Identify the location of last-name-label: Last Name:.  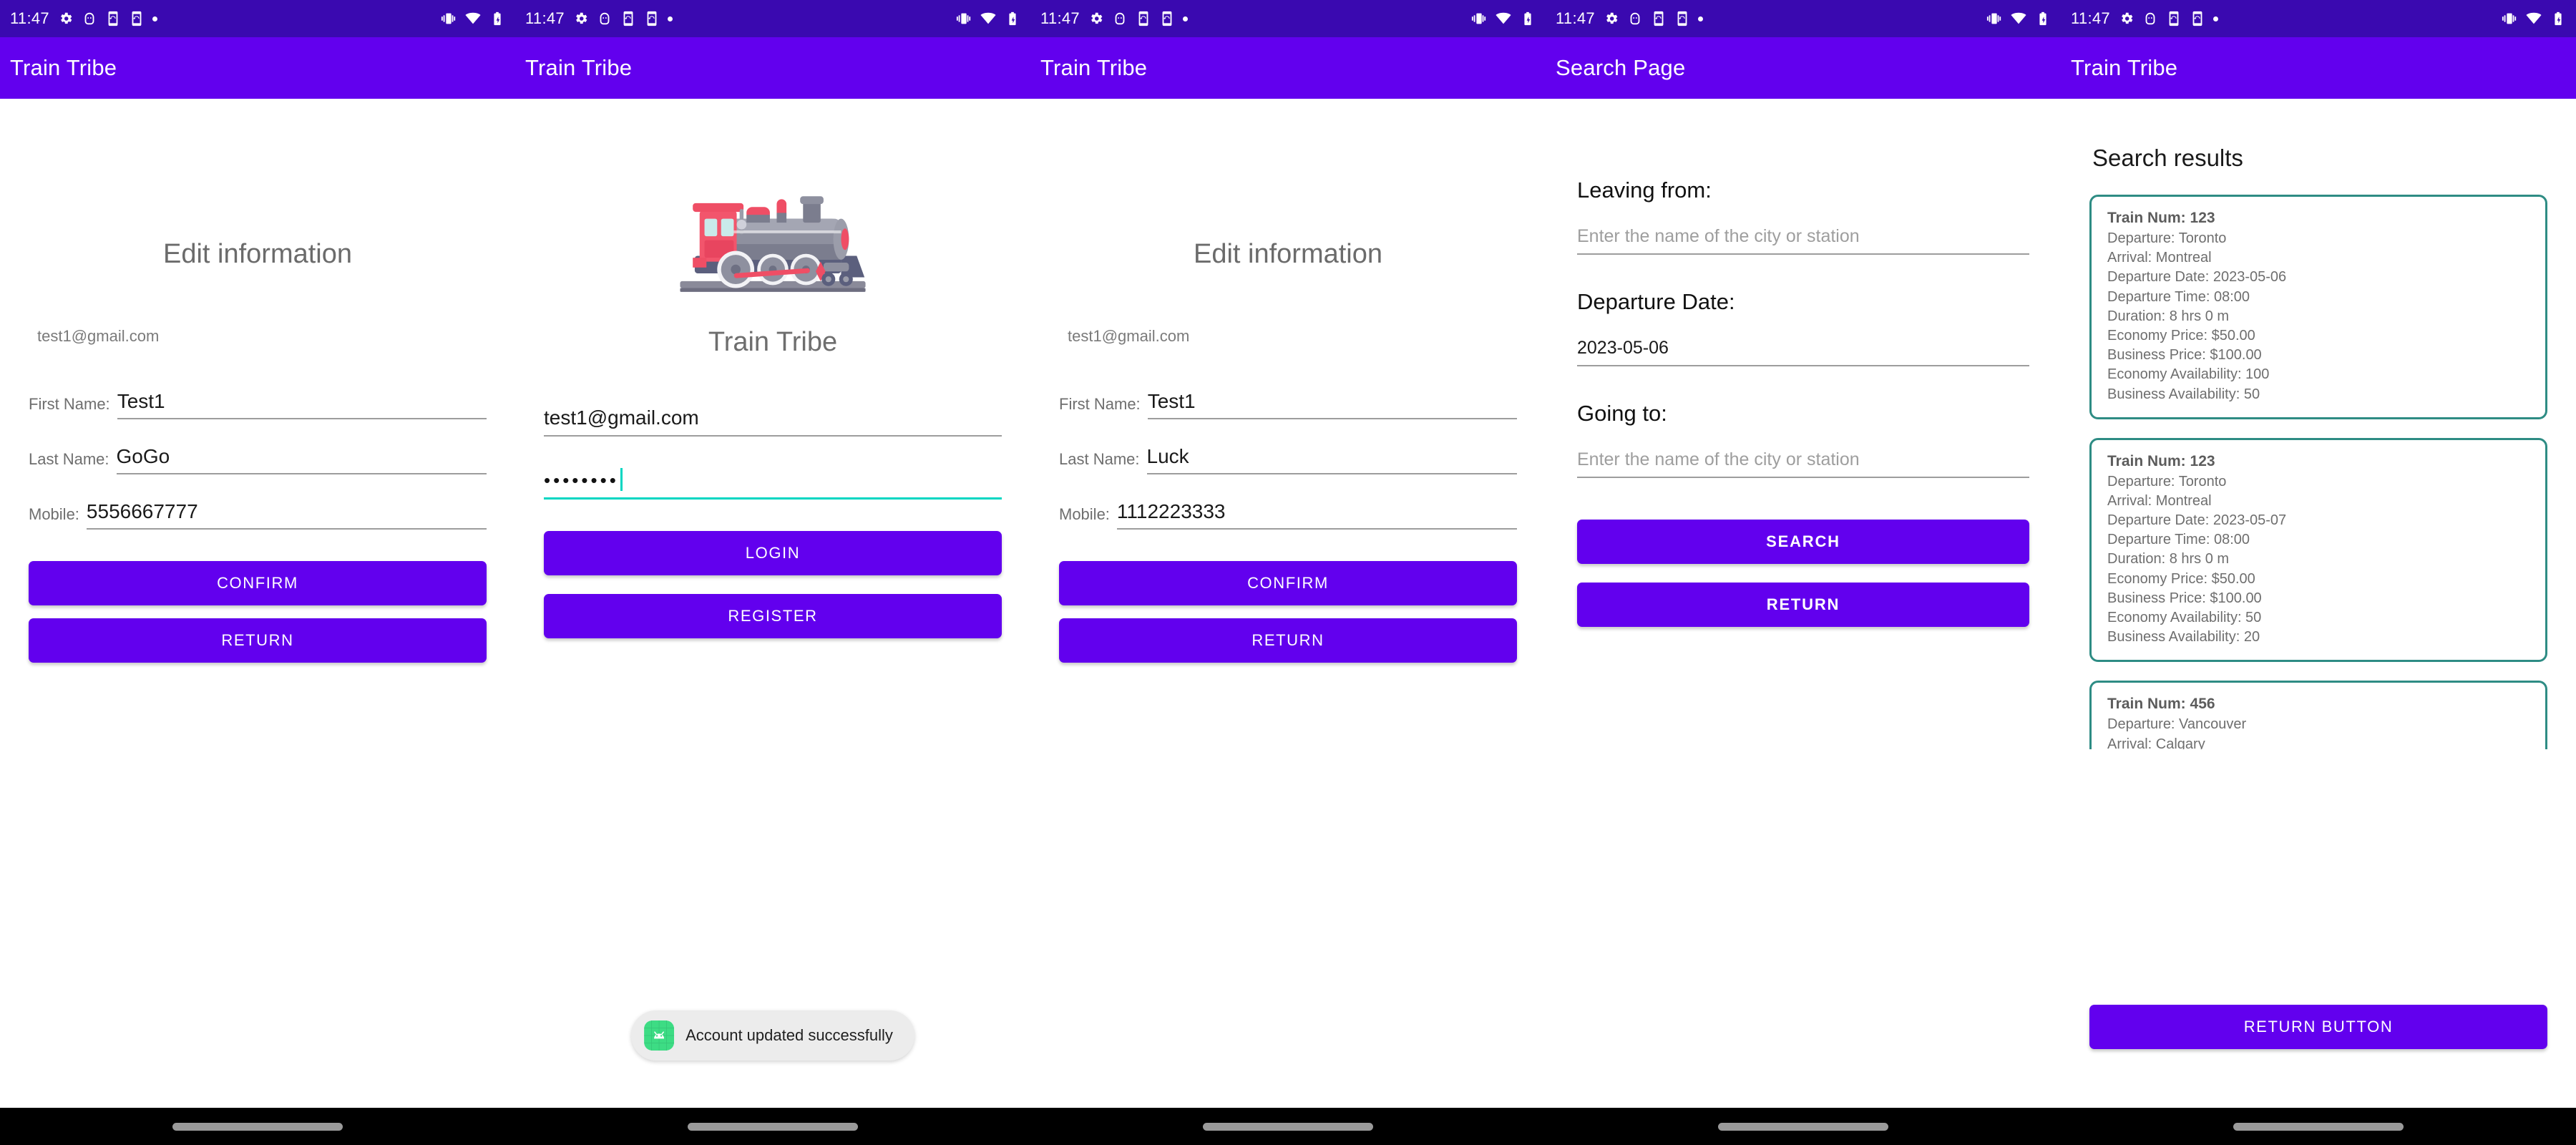
(1099, 459).